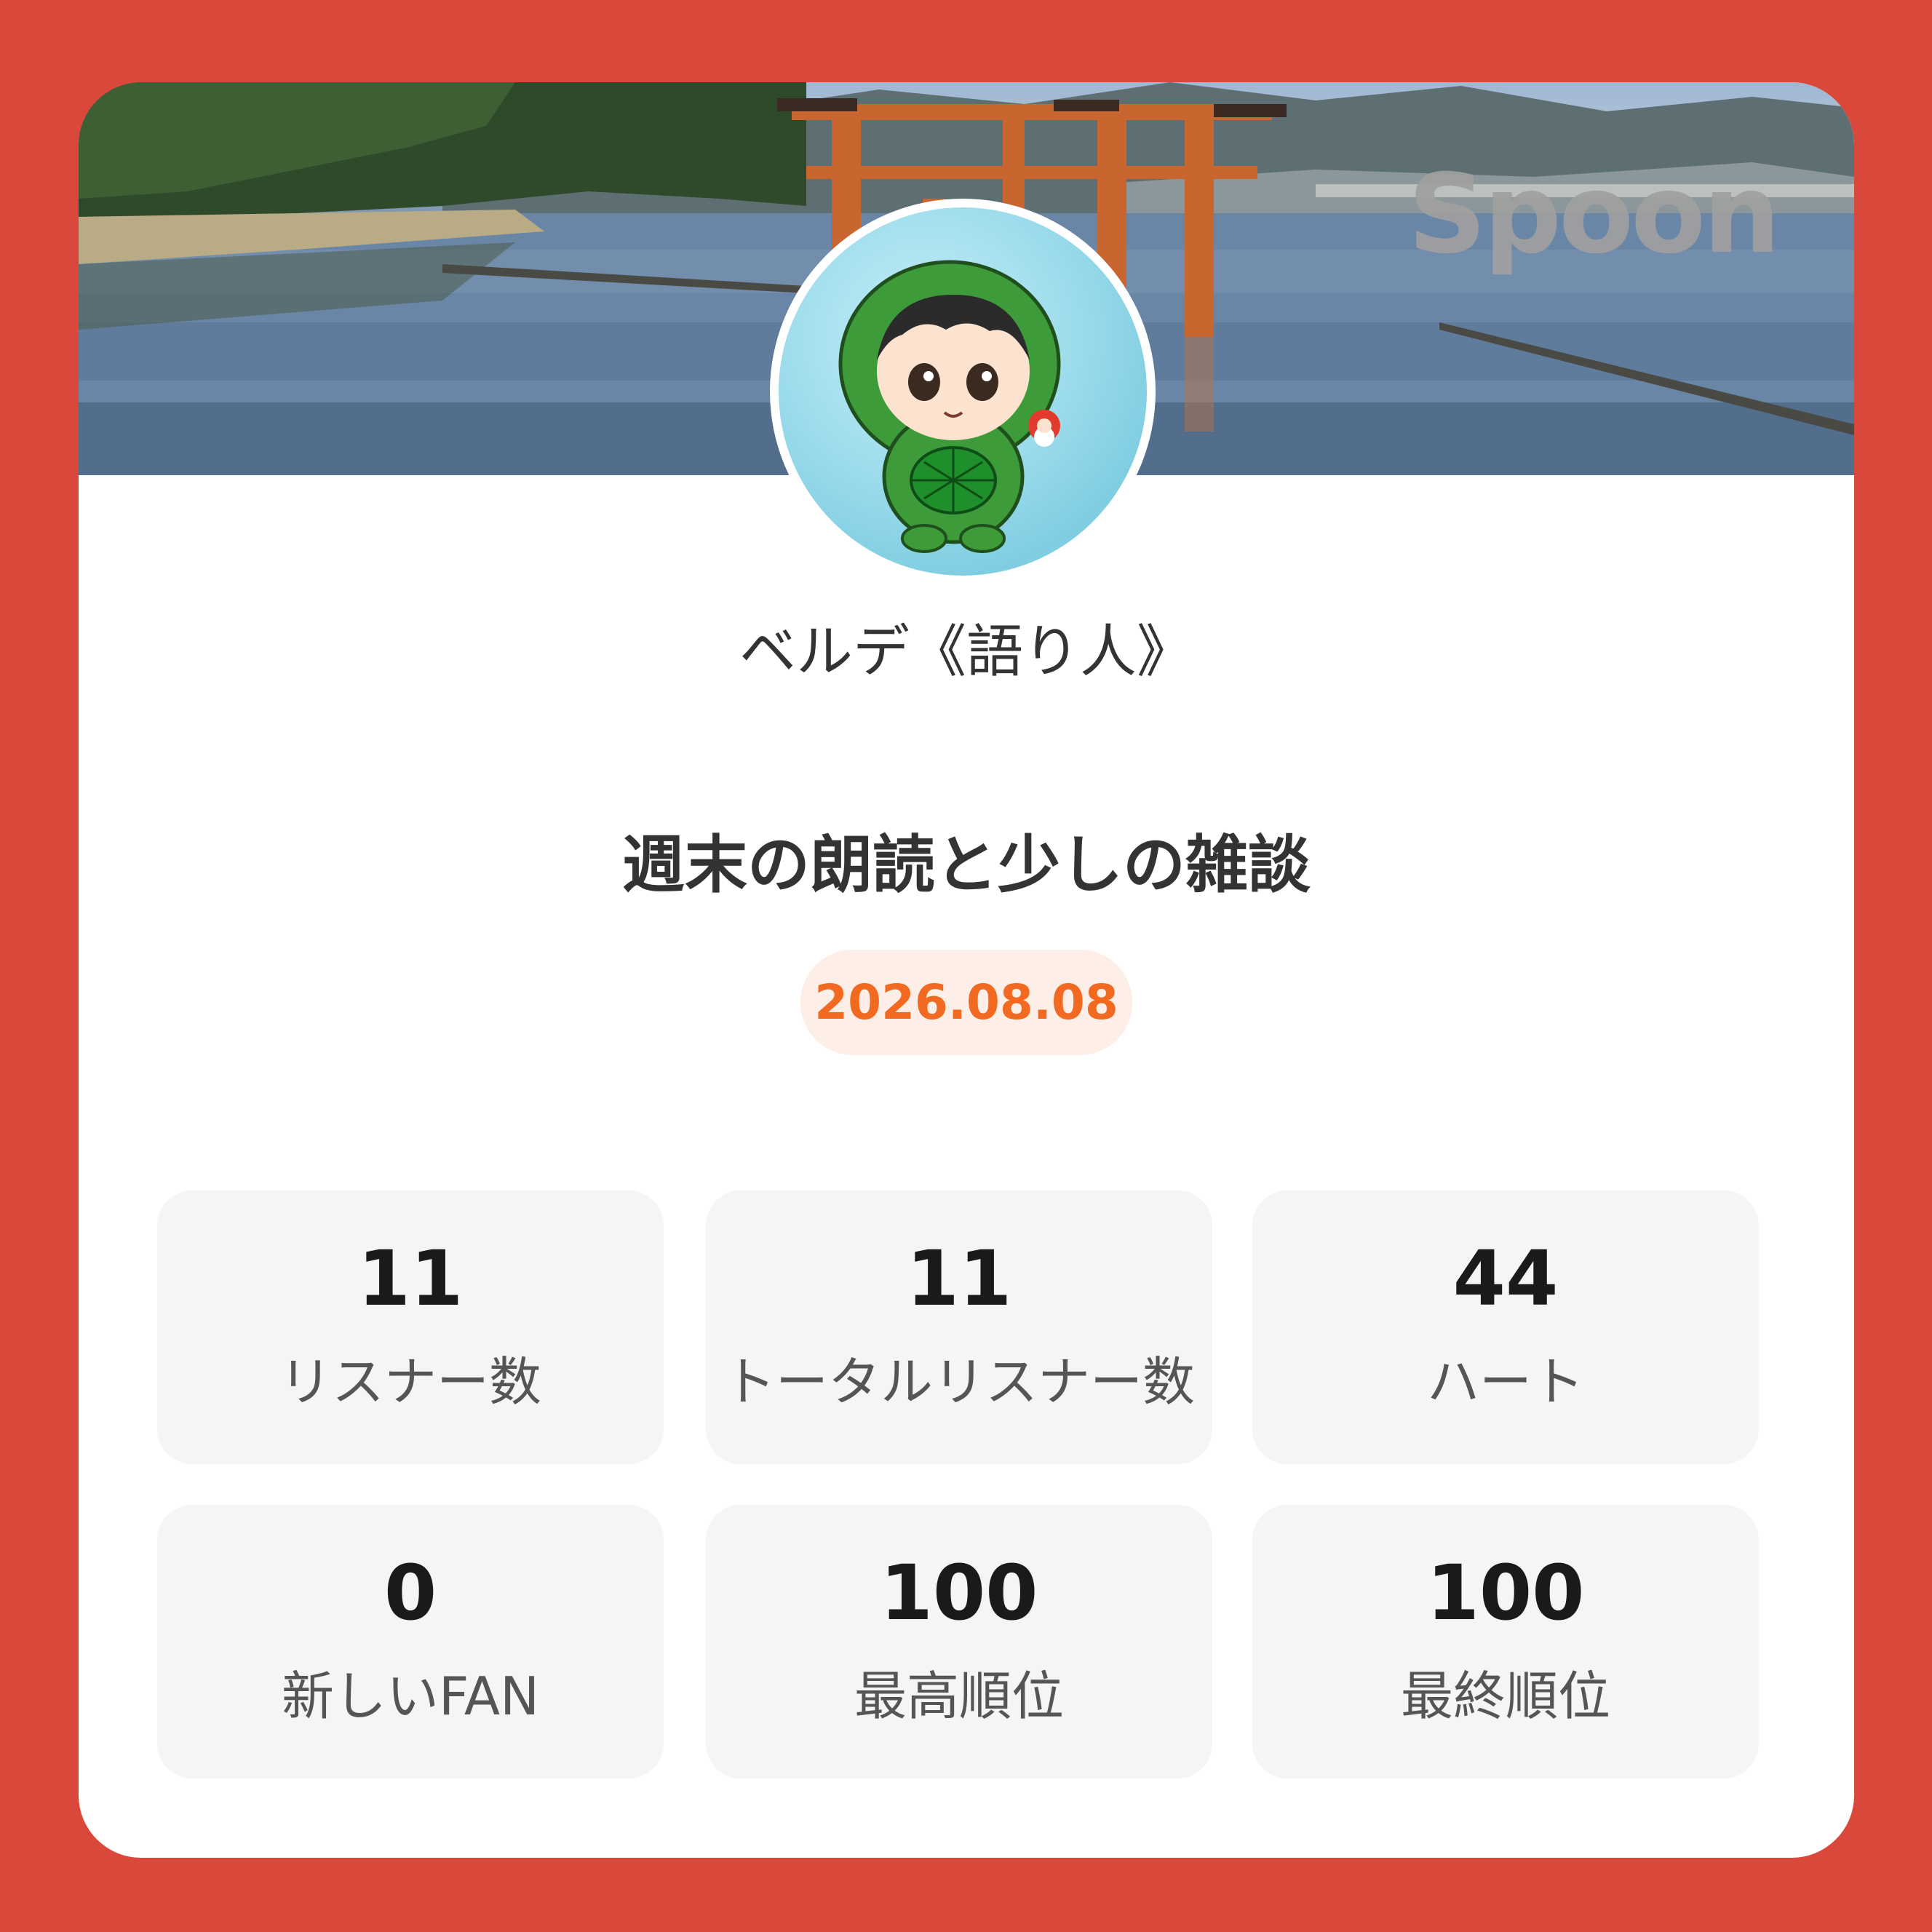 Image resolution: width=1932 pixels, height=1932 pixels. I want to click on stat-label: 新しいFAN, so click(411, 1697).